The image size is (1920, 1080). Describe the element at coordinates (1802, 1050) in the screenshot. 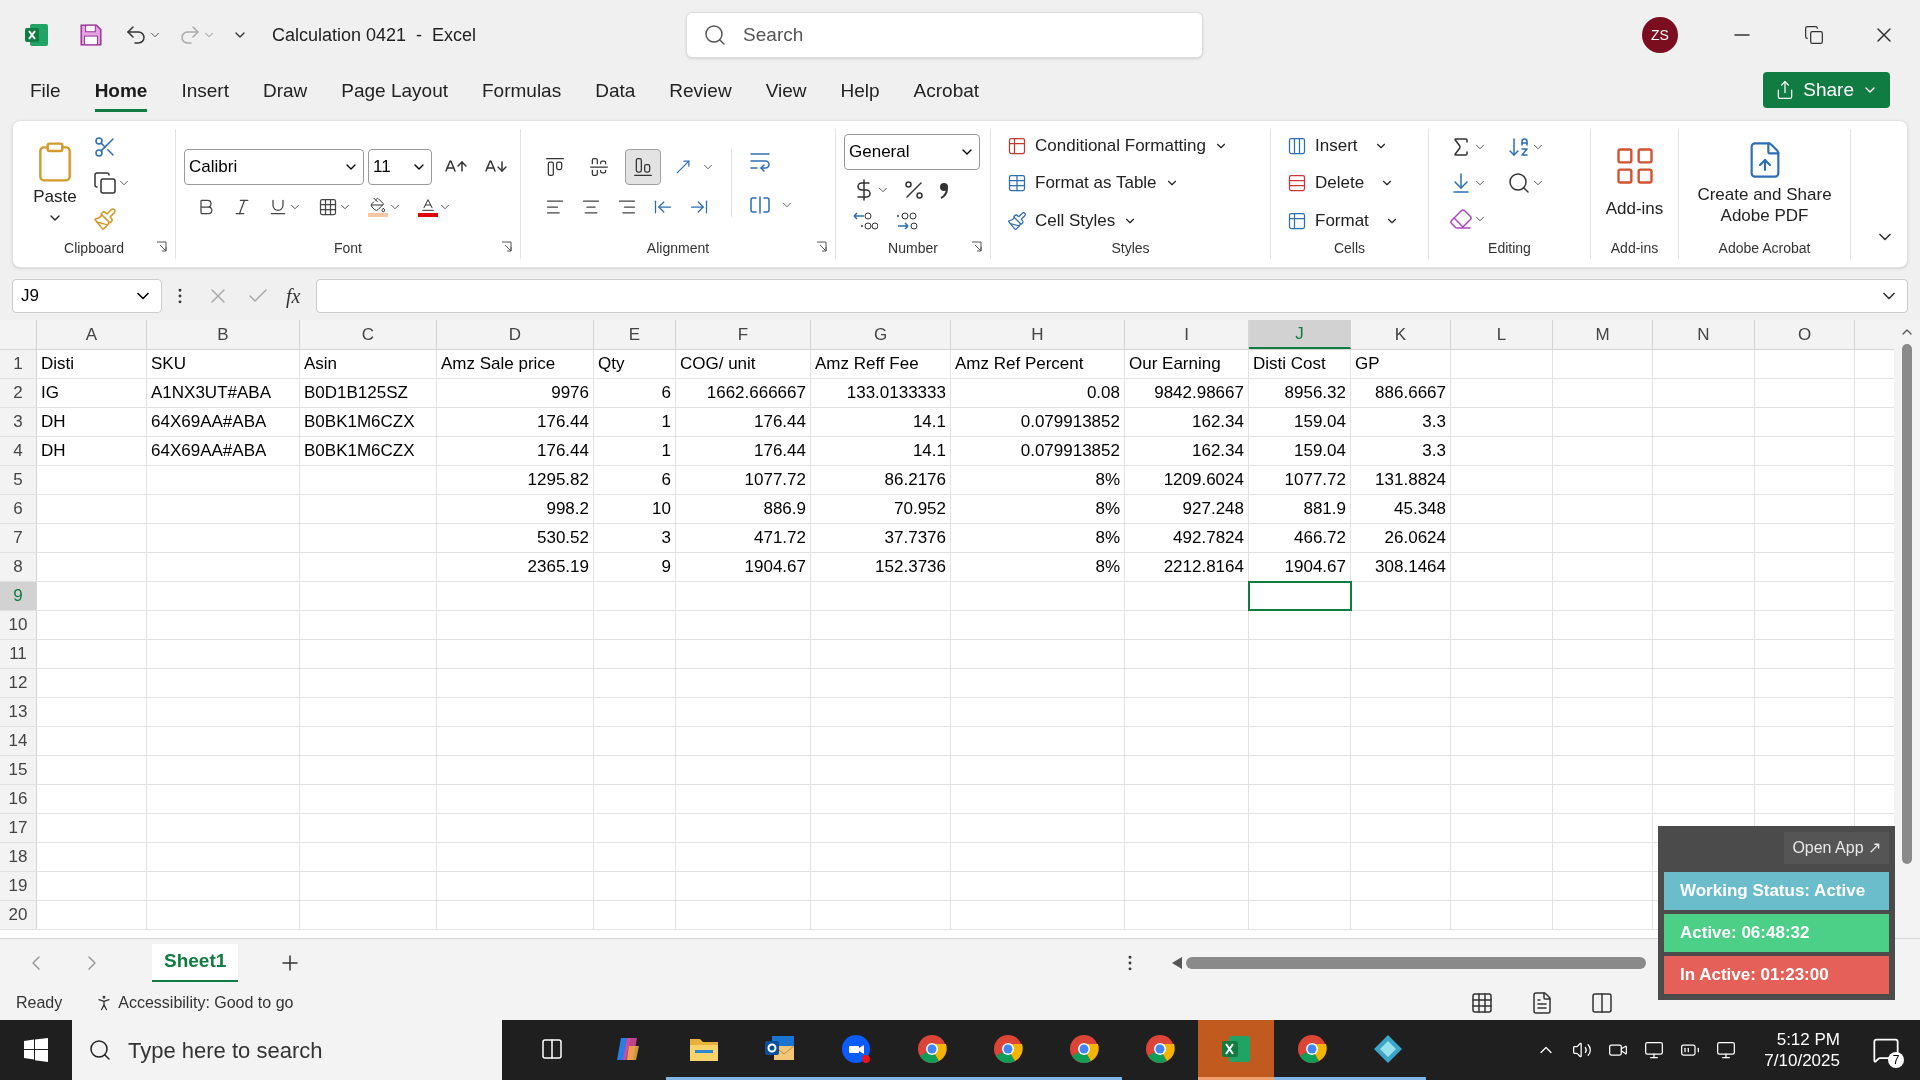

I see `clock: 5:12 PM 7/10/2025` at that location.